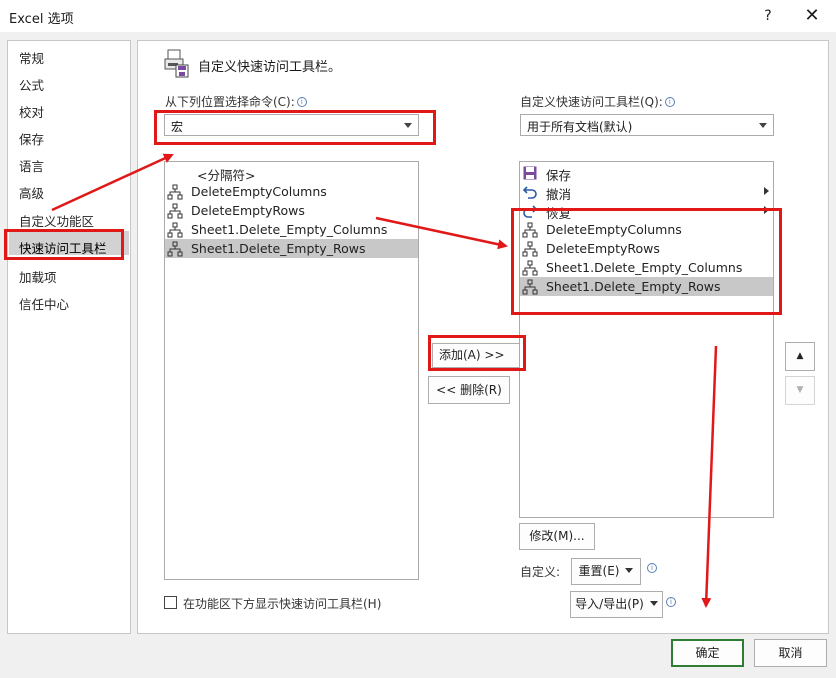 This screenshot has width=836, height=678. What do you see at coordinates (790, 653) in the screenshot?
I see `cancel-button: 取消` at bounding box center [790, 653].